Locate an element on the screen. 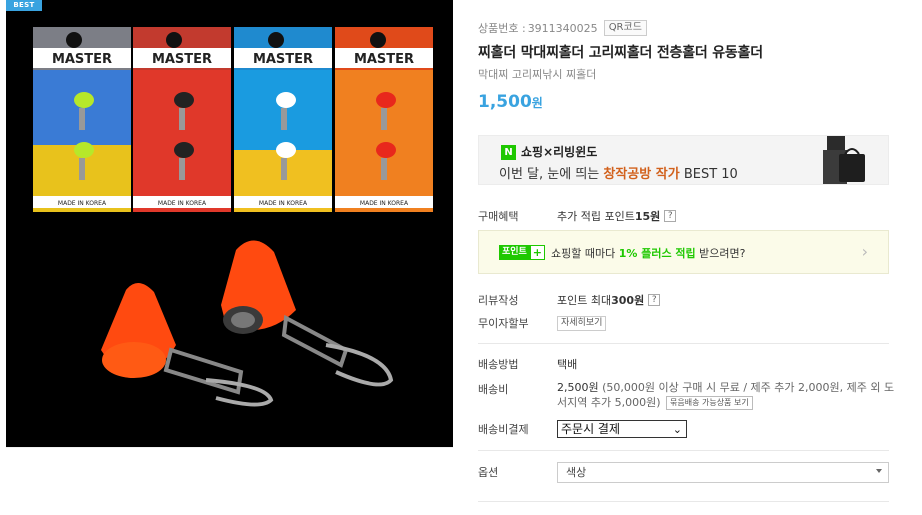  bag-illustration-icon is located at coordinates (844, 160).